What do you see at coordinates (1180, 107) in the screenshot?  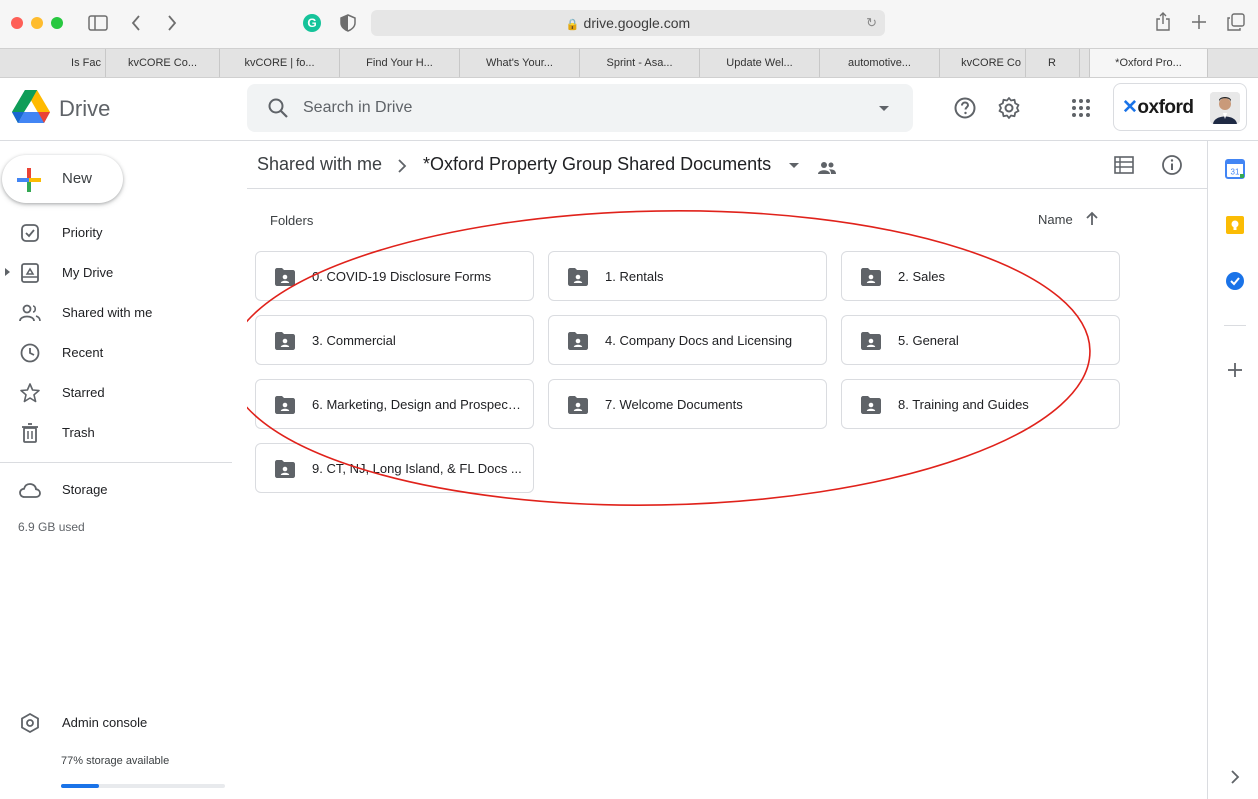 I see `account-switcher: ✕oxford` at bounding box center [1180, 107].